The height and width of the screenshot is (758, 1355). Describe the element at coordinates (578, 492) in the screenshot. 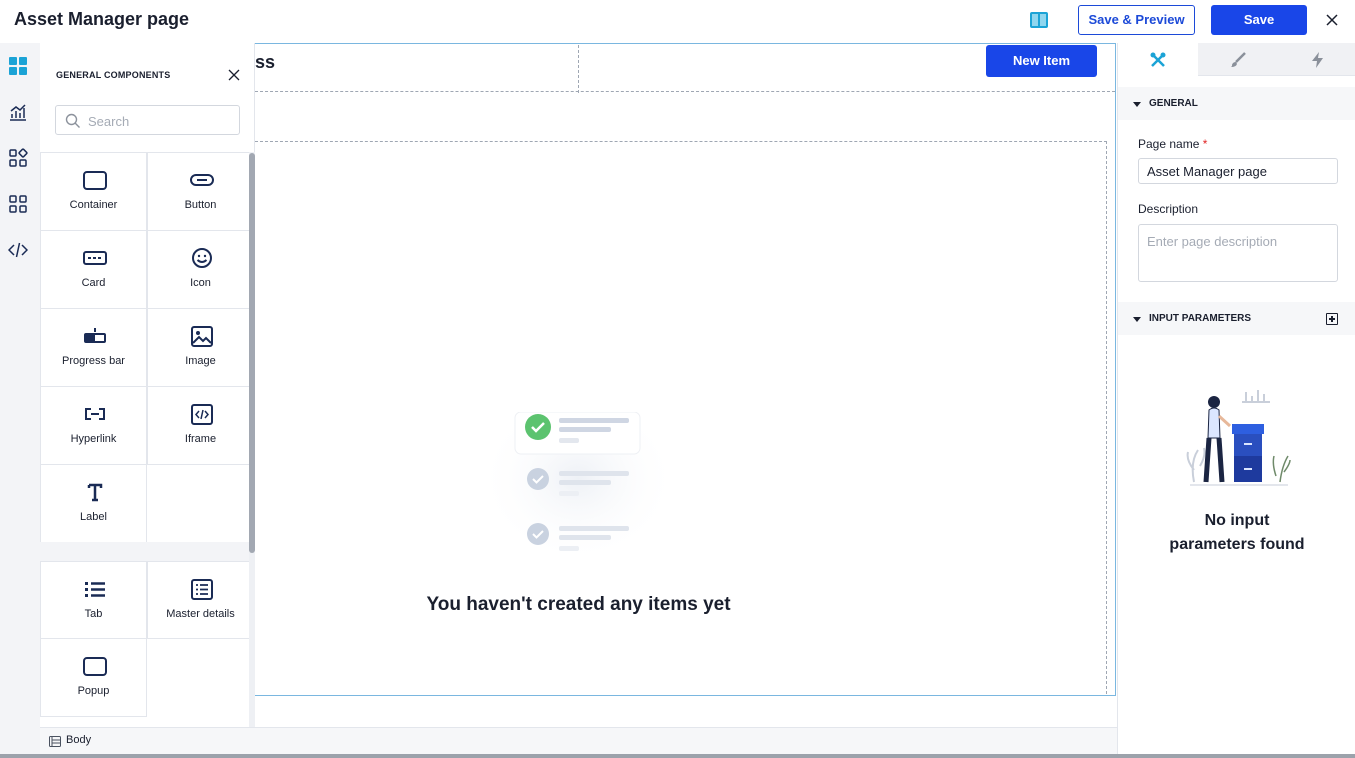

I see `empty-list-illustration` at that location.